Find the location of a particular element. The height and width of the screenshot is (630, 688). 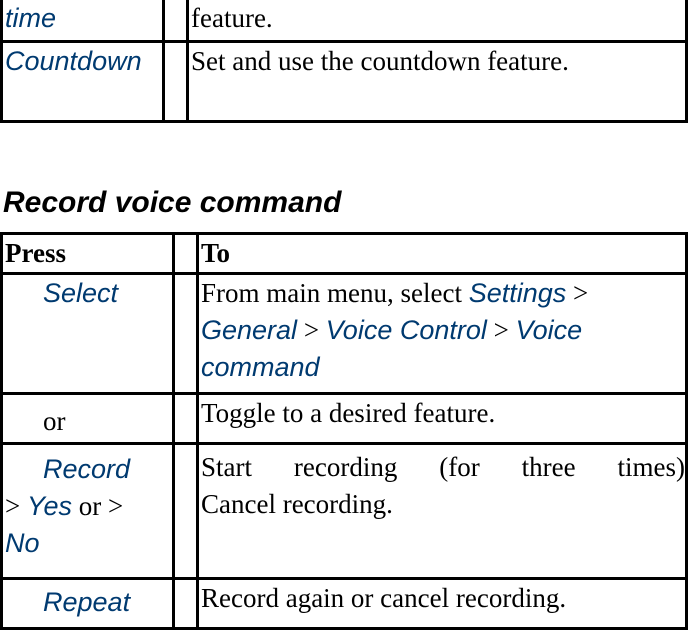

table-row: or Toggle to a desired feature. is located at coordinates (344, 418).